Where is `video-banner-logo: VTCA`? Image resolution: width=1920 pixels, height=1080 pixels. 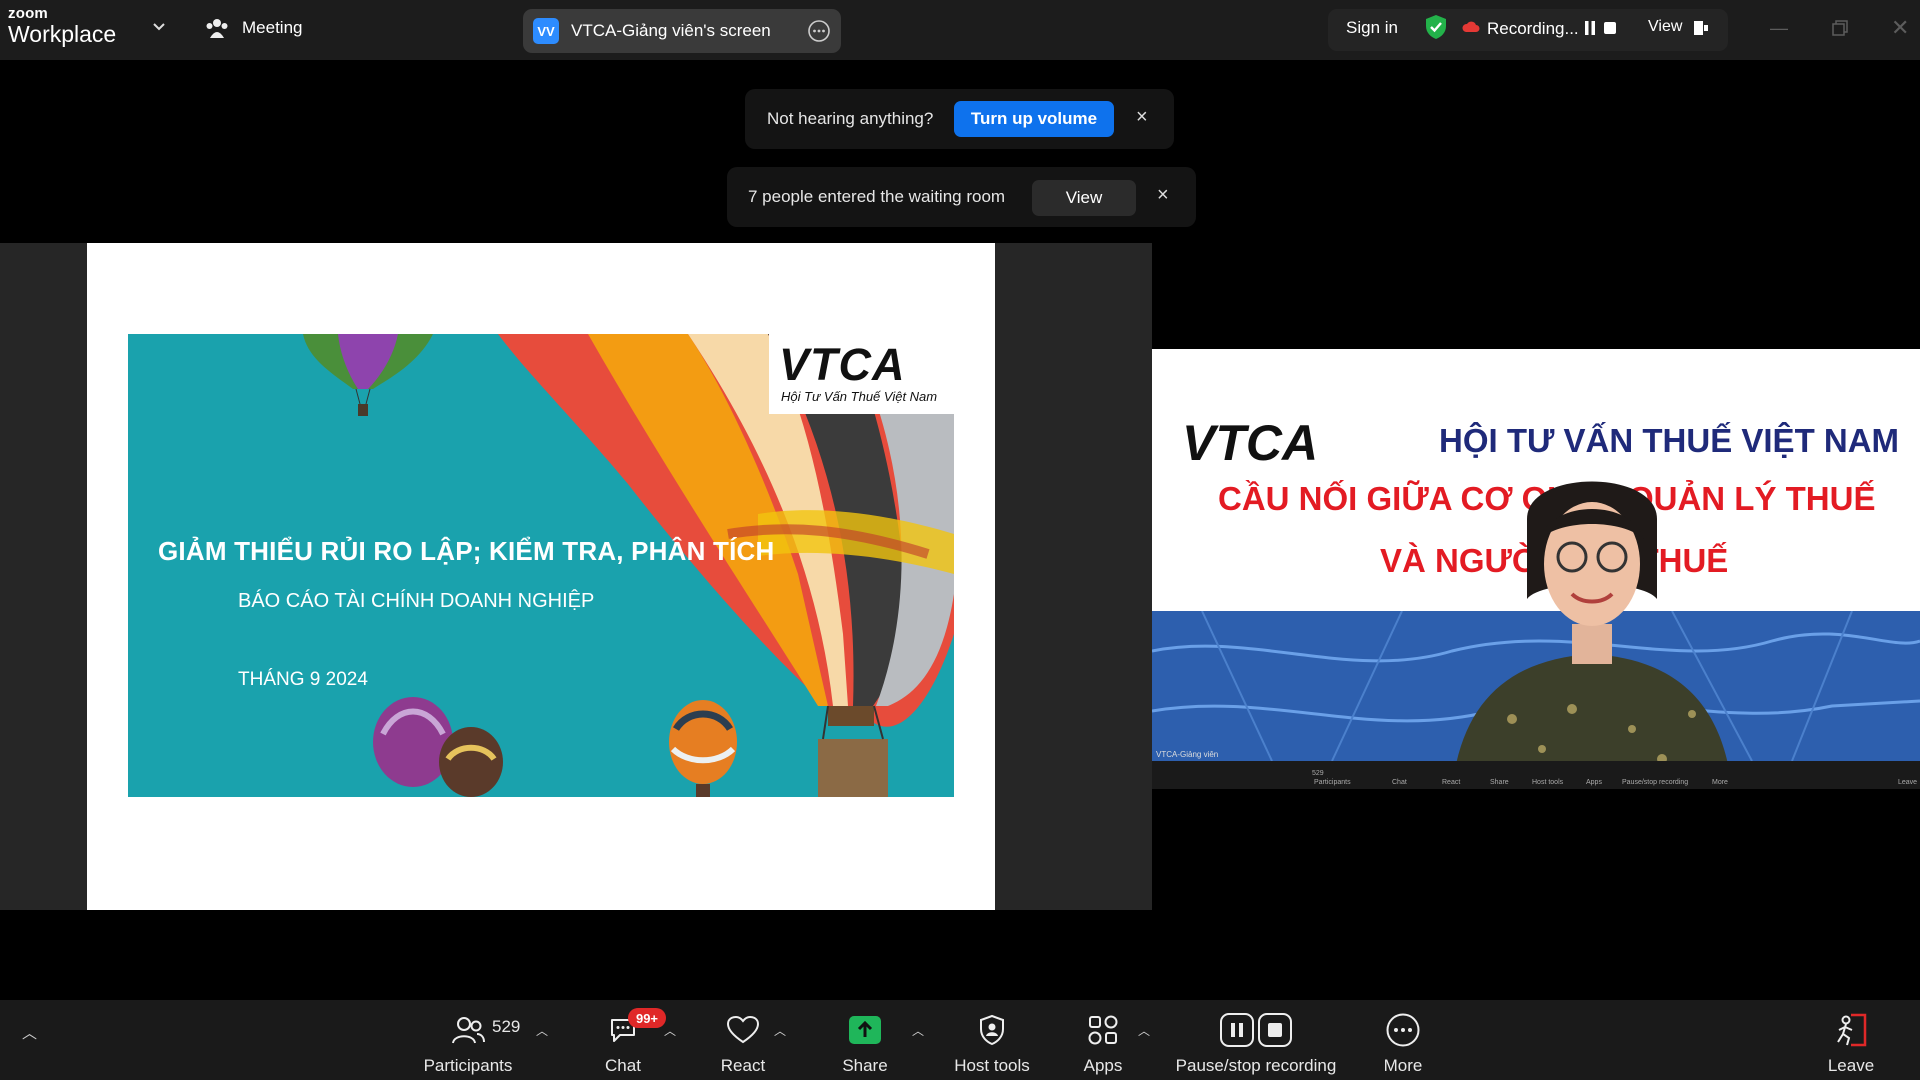
video-banner-logo: VTCA is located at coordinates (1250, 443).